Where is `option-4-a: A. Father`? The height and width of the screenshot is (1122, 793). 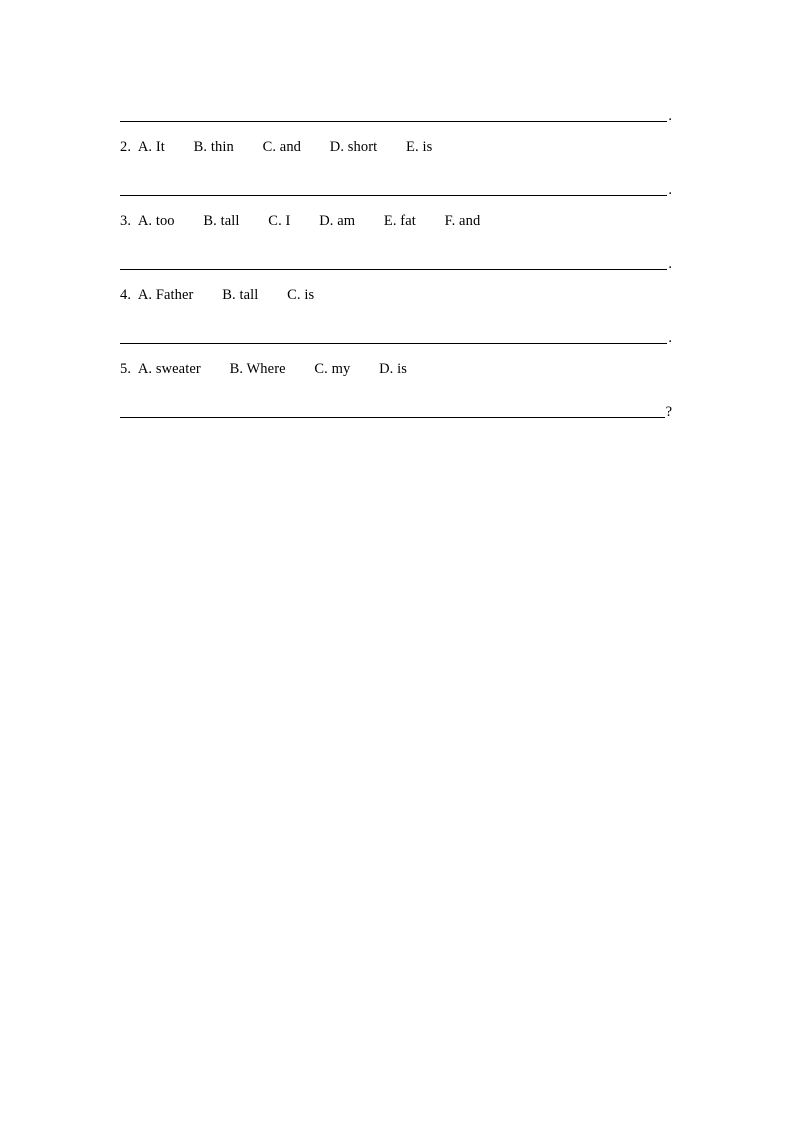
option-4-a: A. Father is located at coordinates (165, 295).